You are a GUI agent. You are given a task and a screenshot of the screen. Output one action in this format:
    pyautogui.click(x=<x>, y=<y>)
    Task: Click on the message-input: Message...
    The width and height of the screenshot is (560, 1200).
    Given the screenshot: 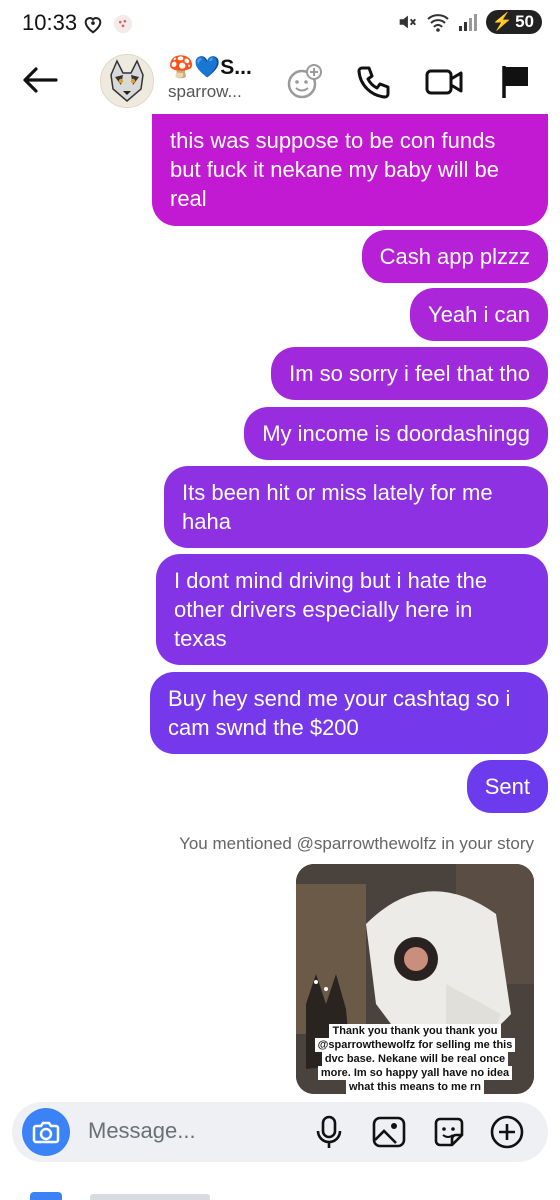 What is the action you would take?
    pyautogui.click(x=142, y=1131)
    